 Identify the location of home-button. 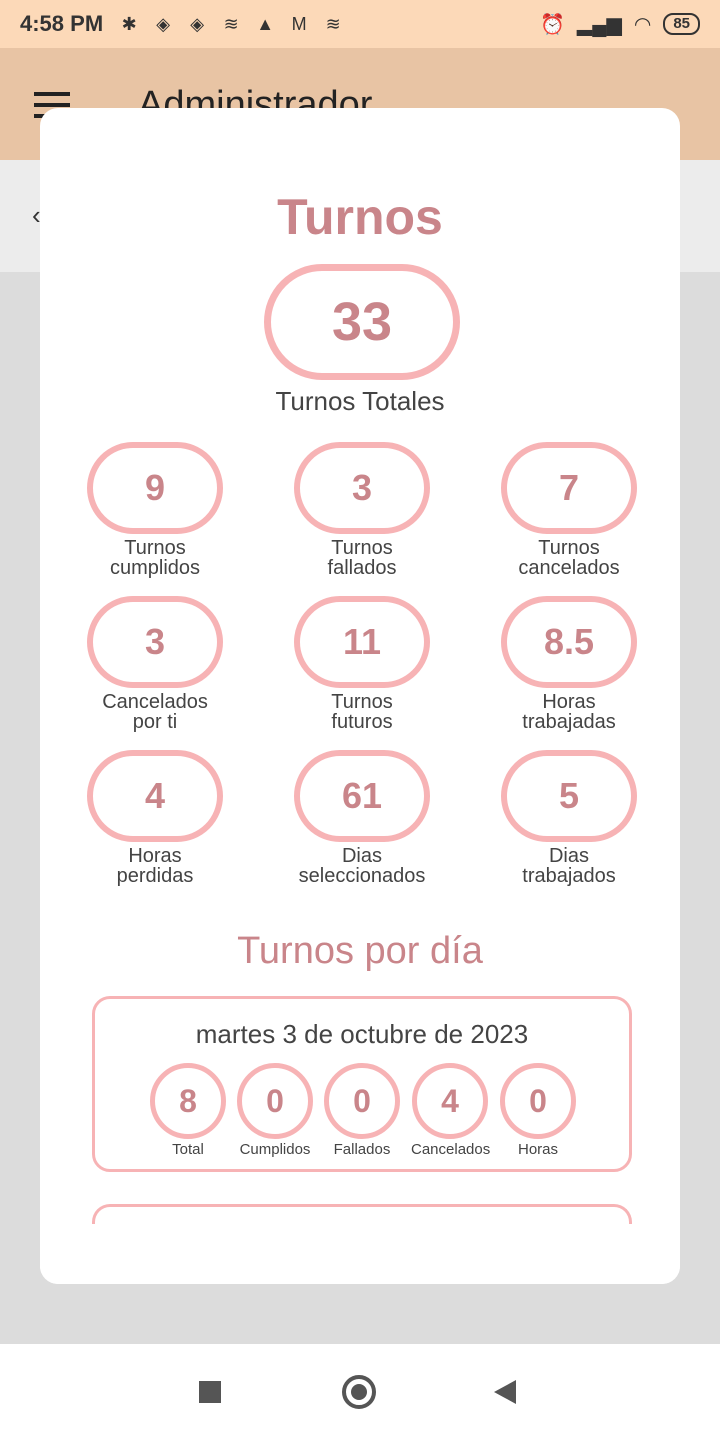
(359, 1392).